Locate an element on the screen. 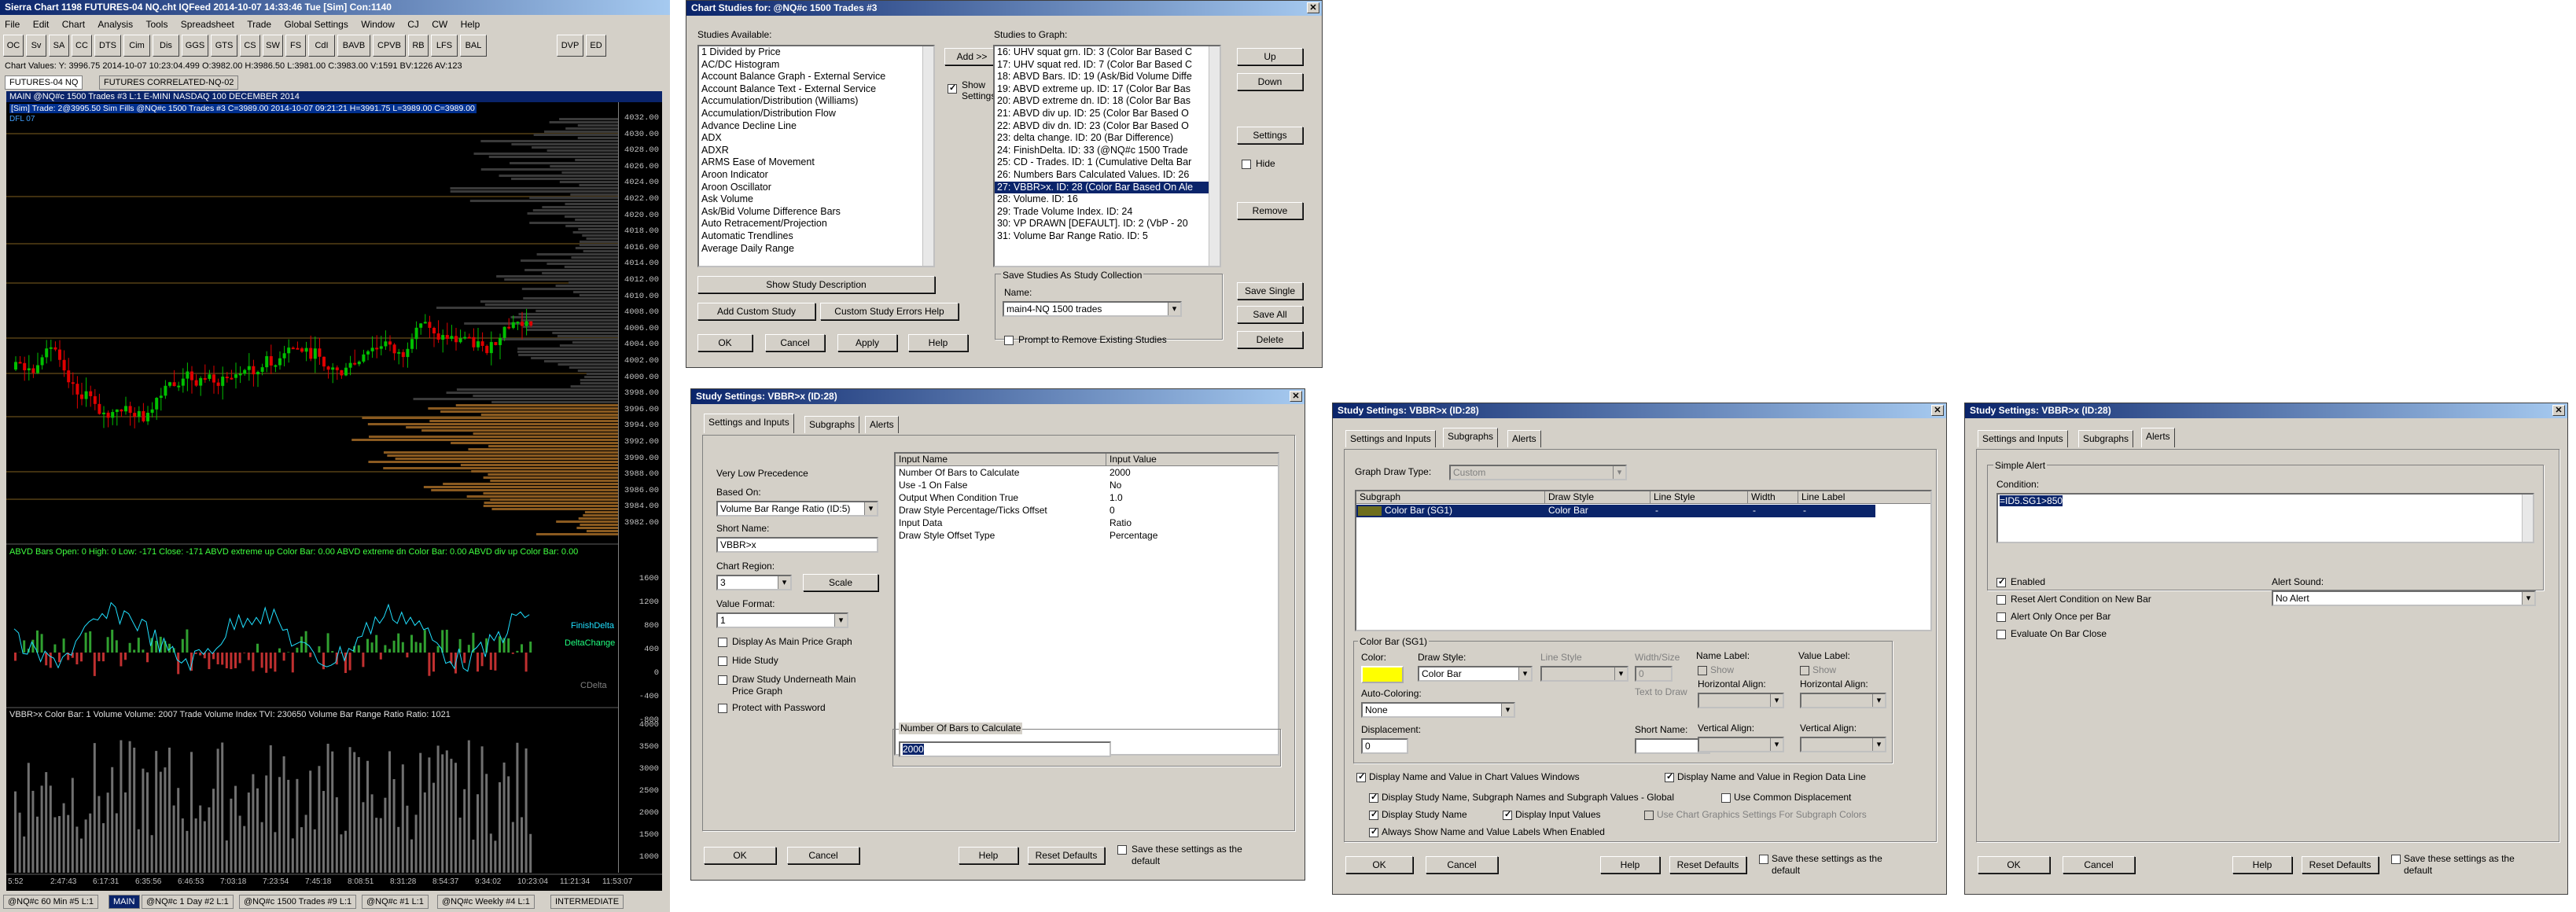  chart-tab-1500trades: @NQ#c 1500 Trades #9 L:1 is located at coordinates (298, 902).